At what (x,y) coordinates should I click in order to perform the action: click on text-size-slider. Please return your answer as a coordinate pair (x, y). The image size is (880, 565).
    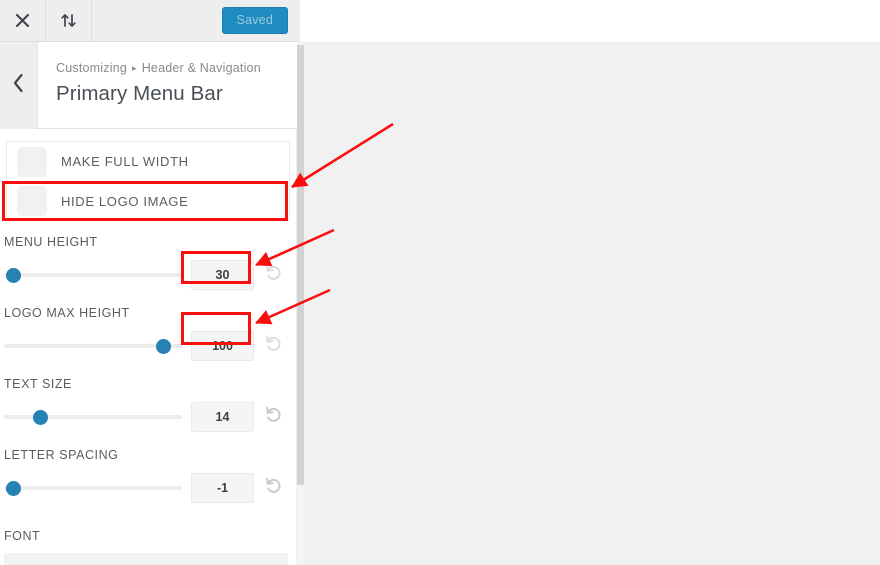
    Looking at the image, I should click on (93, 417).